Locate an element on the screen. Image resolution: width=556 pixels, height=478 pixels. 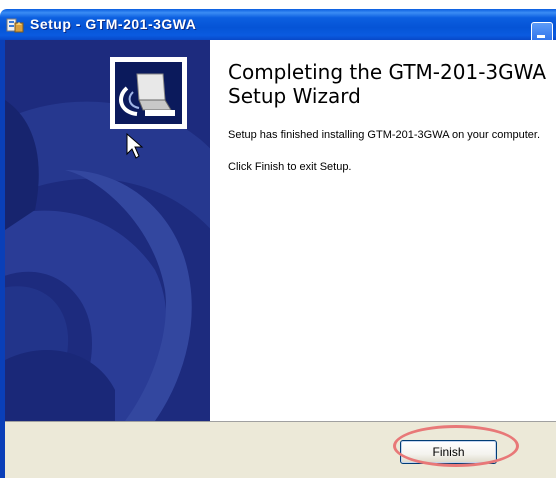
minimize-icon is located at coordinates (541, 36).